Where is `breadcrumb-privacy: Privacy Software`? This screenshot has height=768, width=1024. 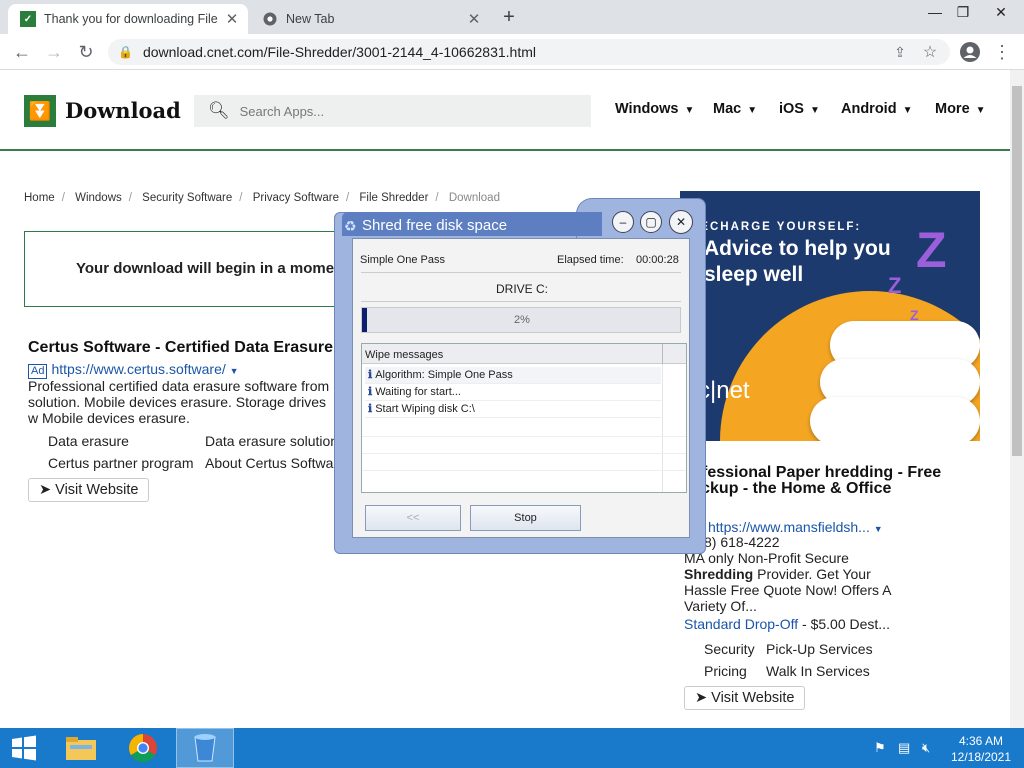 breadcrumb-privacy: Privacy Software is located at coordinates (296, 198).